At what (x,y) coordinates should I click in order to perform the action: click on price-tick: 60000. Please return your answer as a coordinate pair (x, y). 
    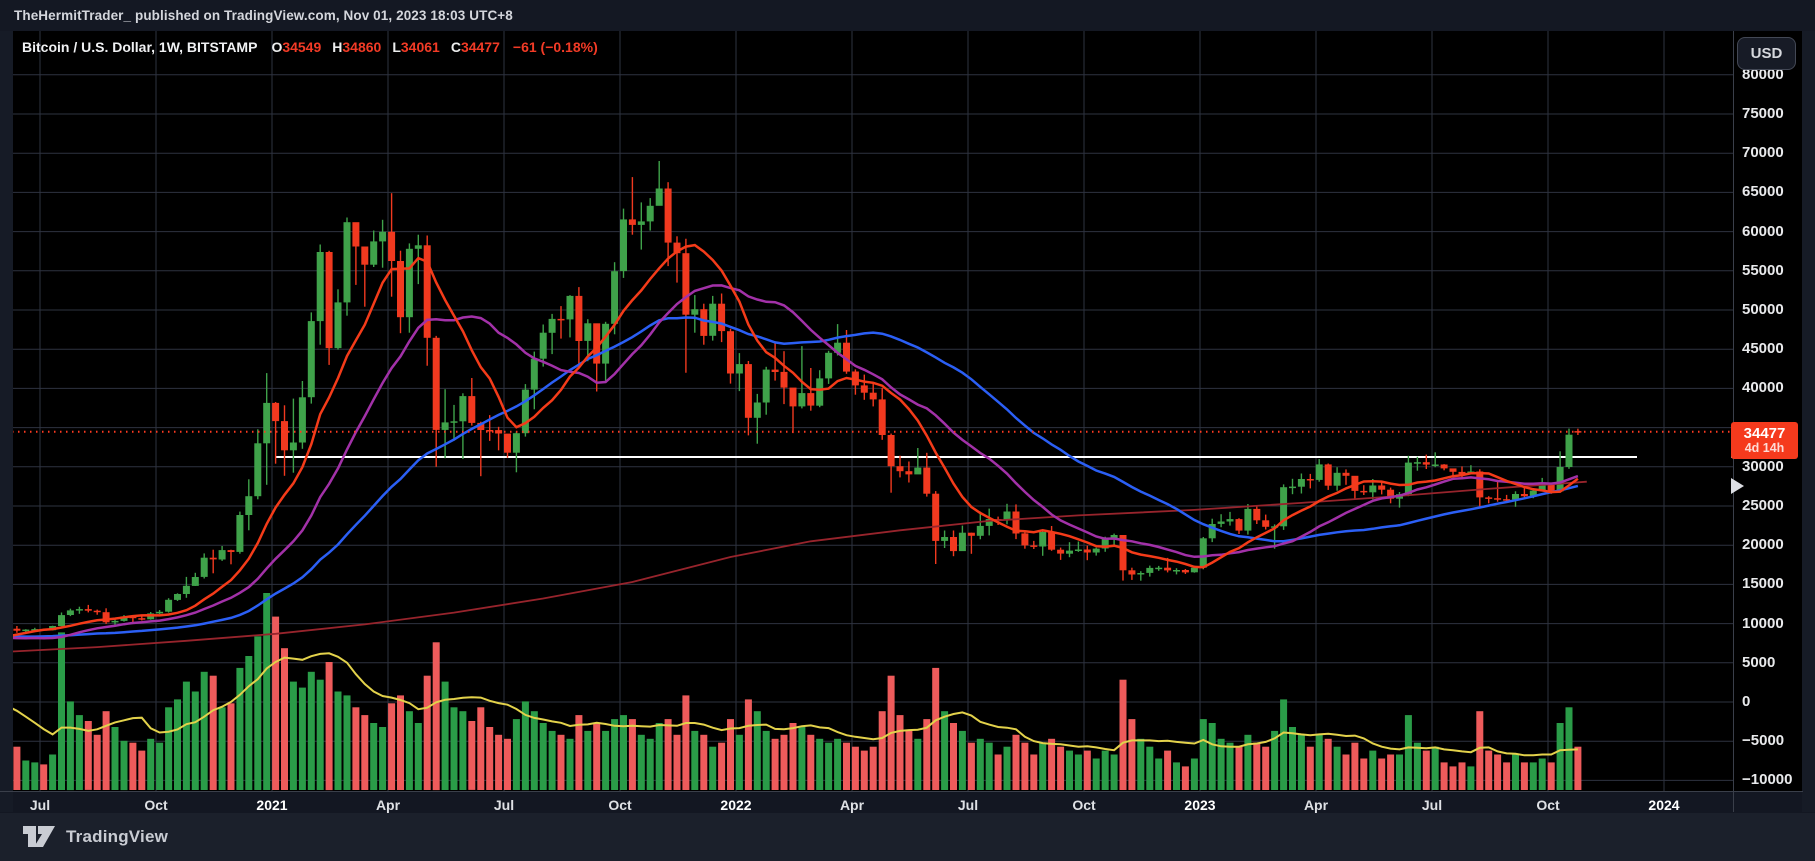
    Looking at the image, I should click on (1763, 231).